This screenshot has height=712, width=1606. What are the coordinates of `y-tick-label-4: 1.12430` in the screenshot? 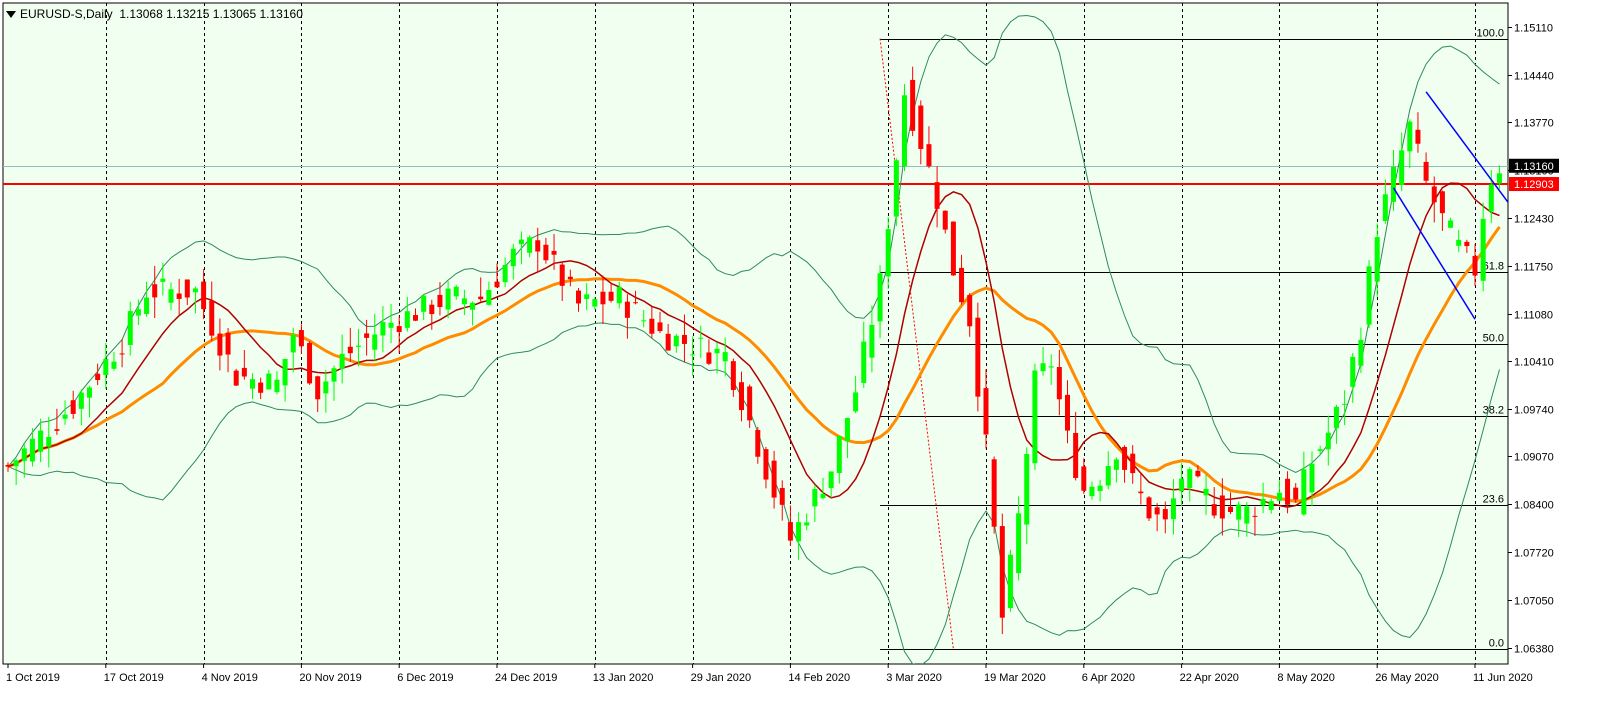 It's located at (1534, 220).